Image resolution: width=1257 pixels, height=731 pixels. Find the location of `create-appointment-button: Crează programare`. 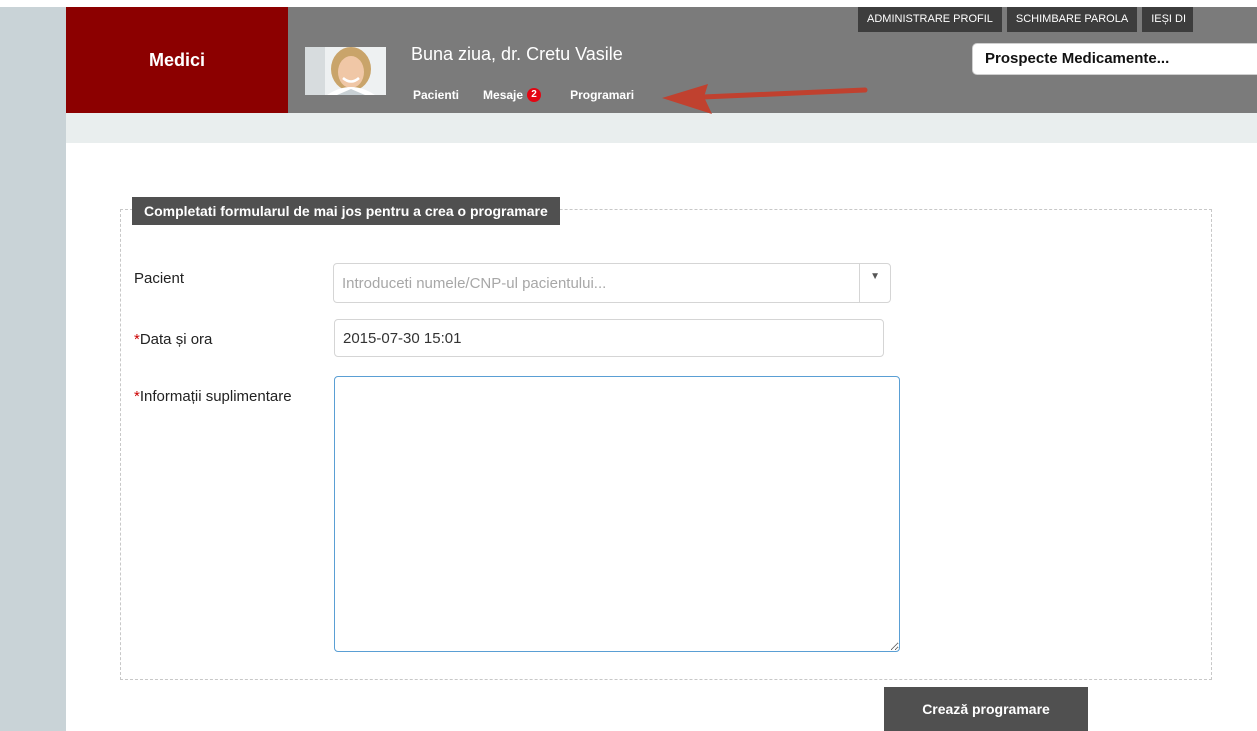

create-appointment-button: Crează programare is located at coordinates (986, 709).